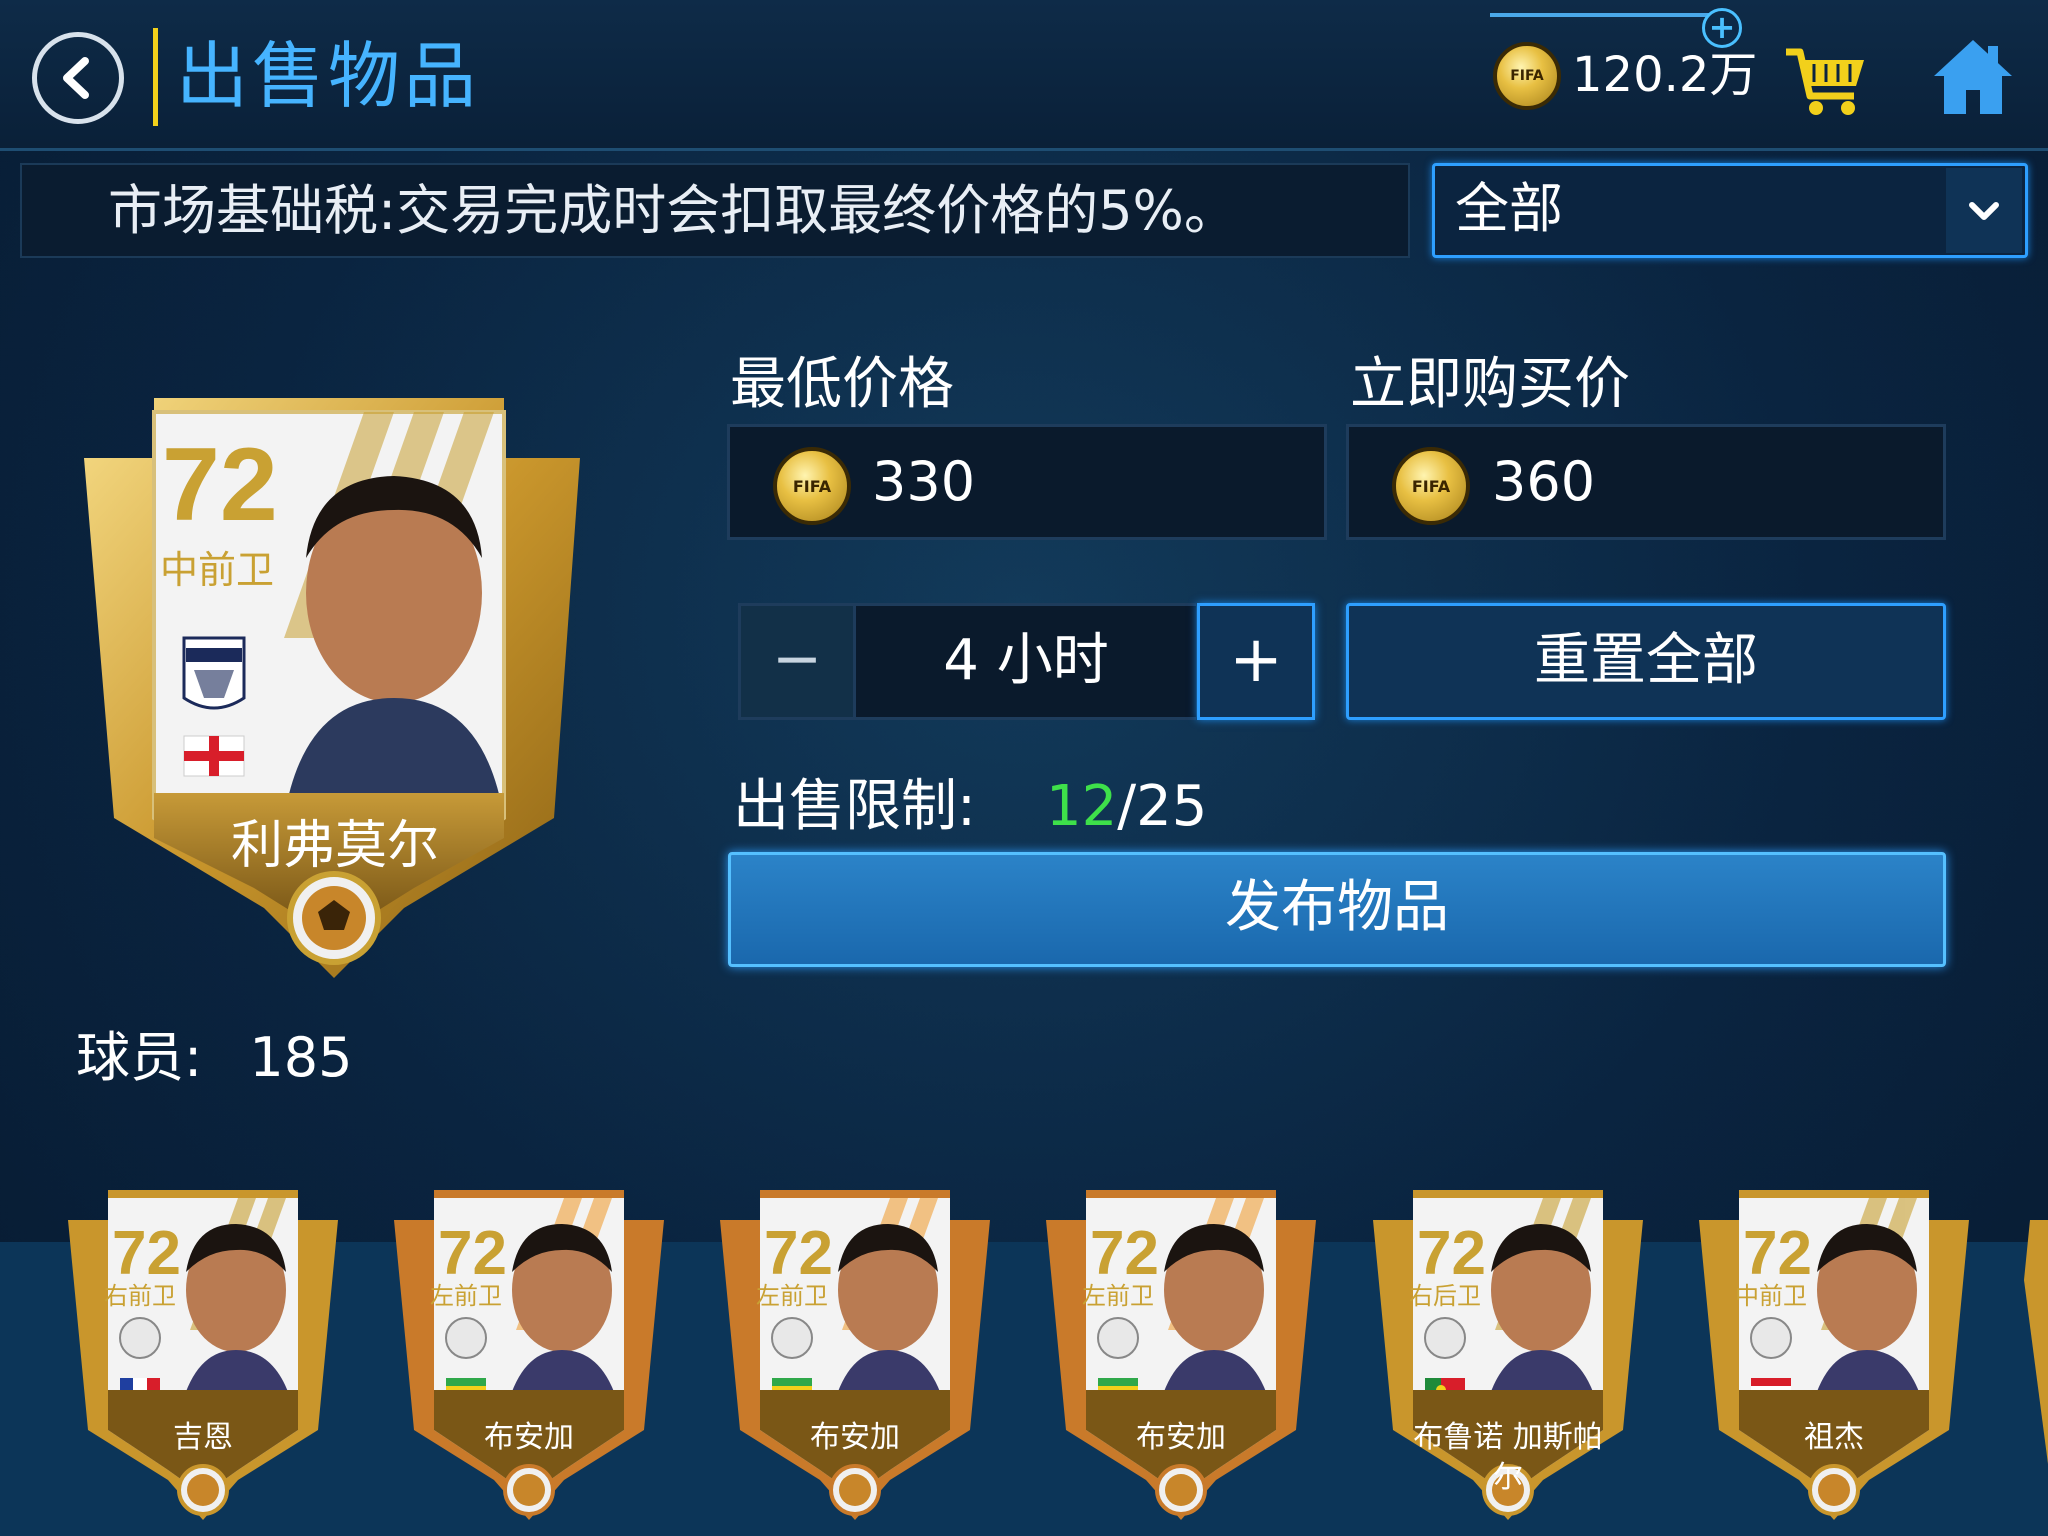 The image size is (2048, 1536). What do you see at coordinates (1973, 77) in the screenshot?
I see `home-icon` at bounding box center [1973, 77].